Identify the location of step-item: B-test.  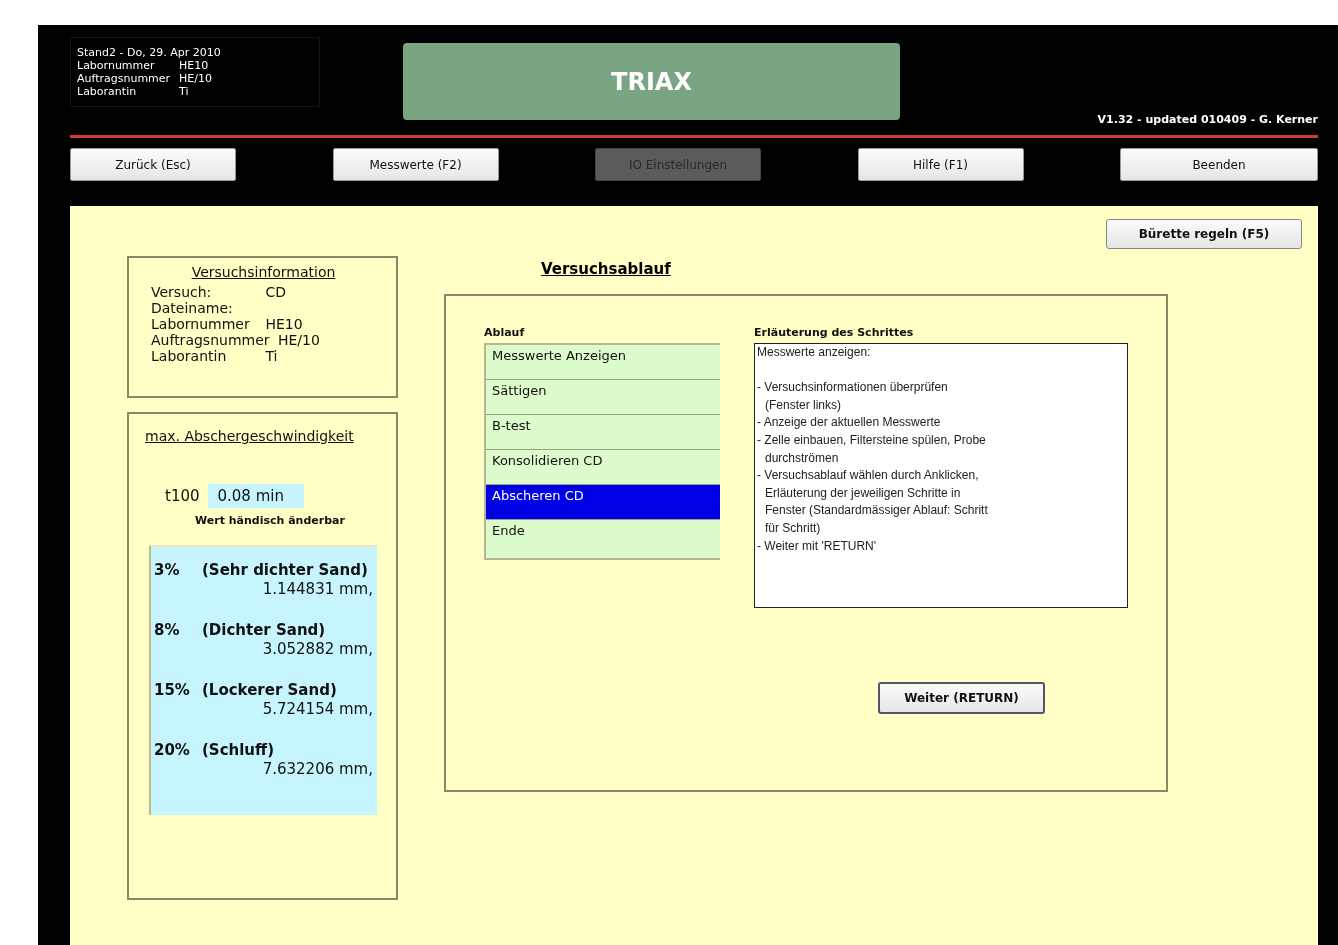
(603, 432).